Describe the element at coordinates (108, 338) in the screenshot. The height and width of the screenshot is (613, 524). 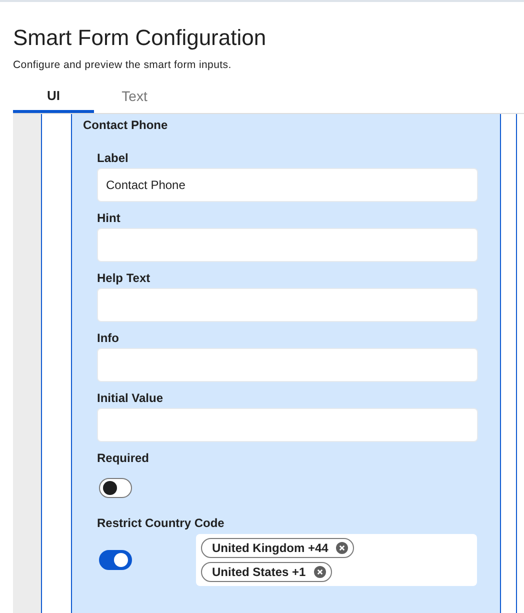
I see `field-label: Info` at that location.